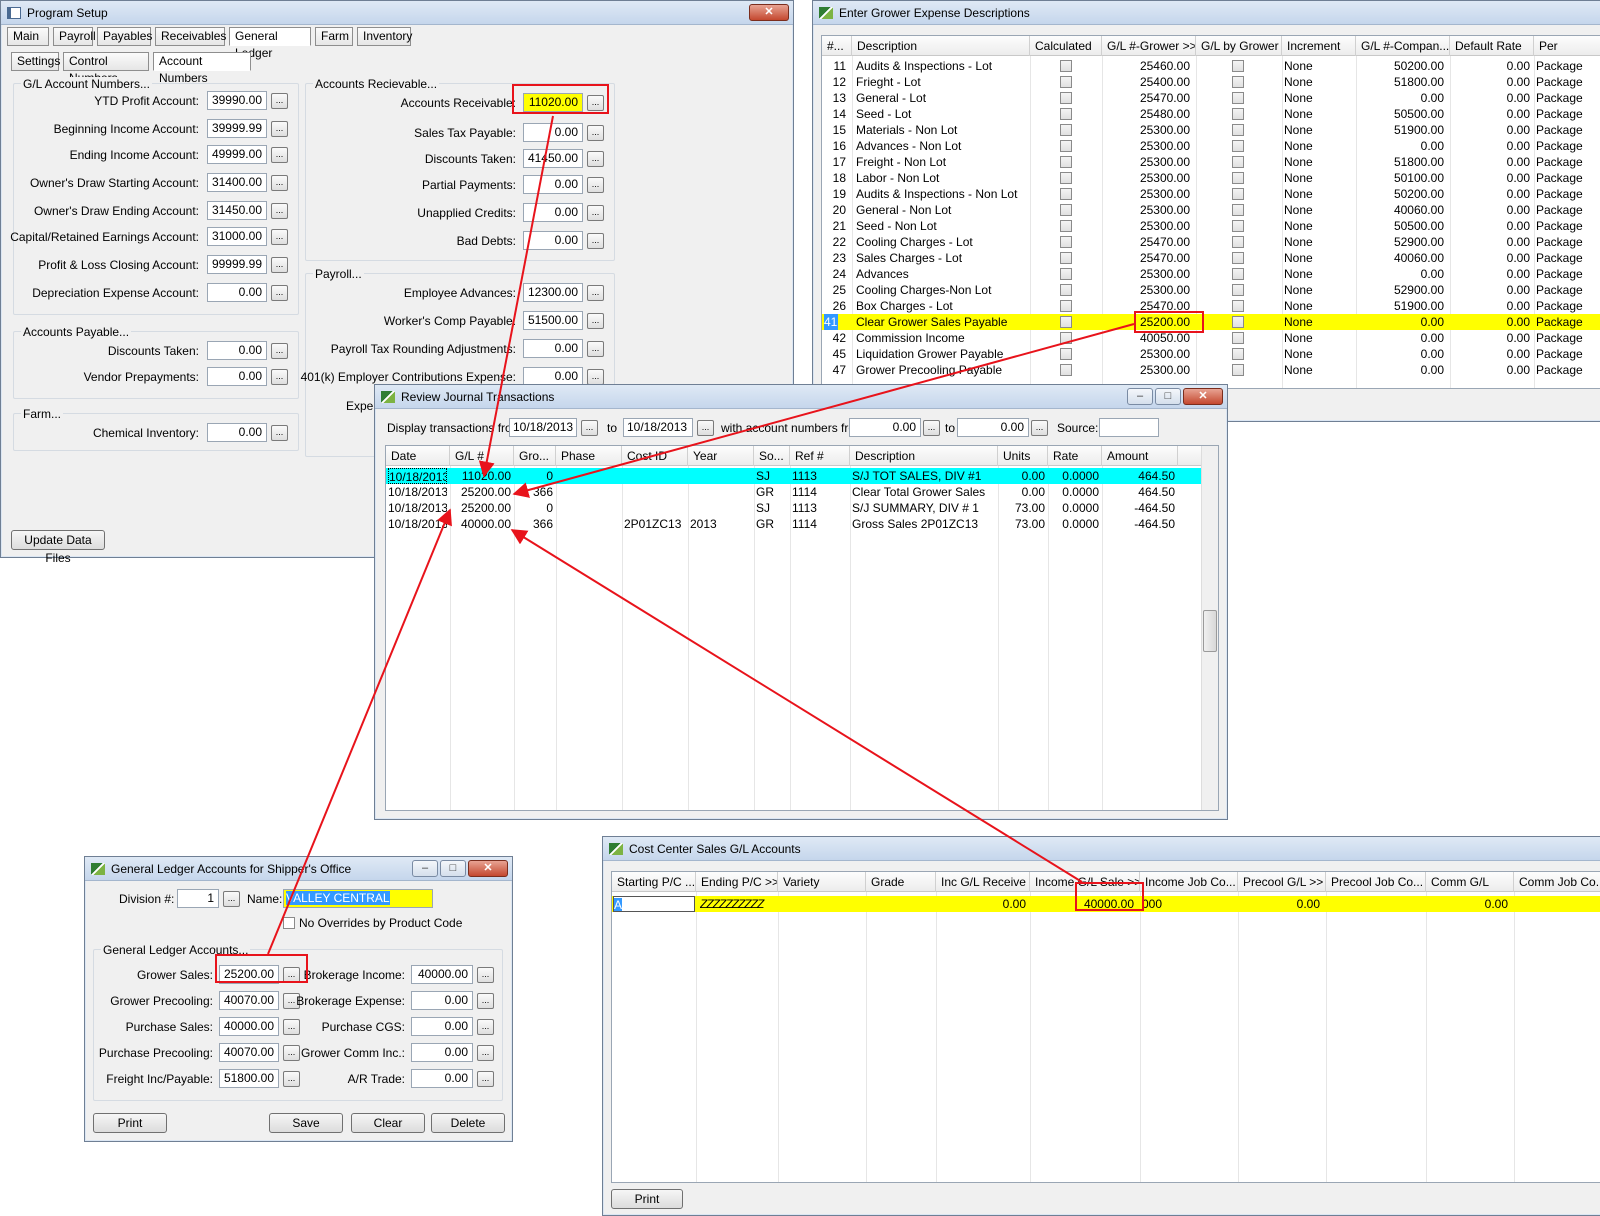 The width and height of the screenshot is (1600, 1216). I want to click on column-header-precool-g-l: Precool G/L >>, so click(1282, 882).